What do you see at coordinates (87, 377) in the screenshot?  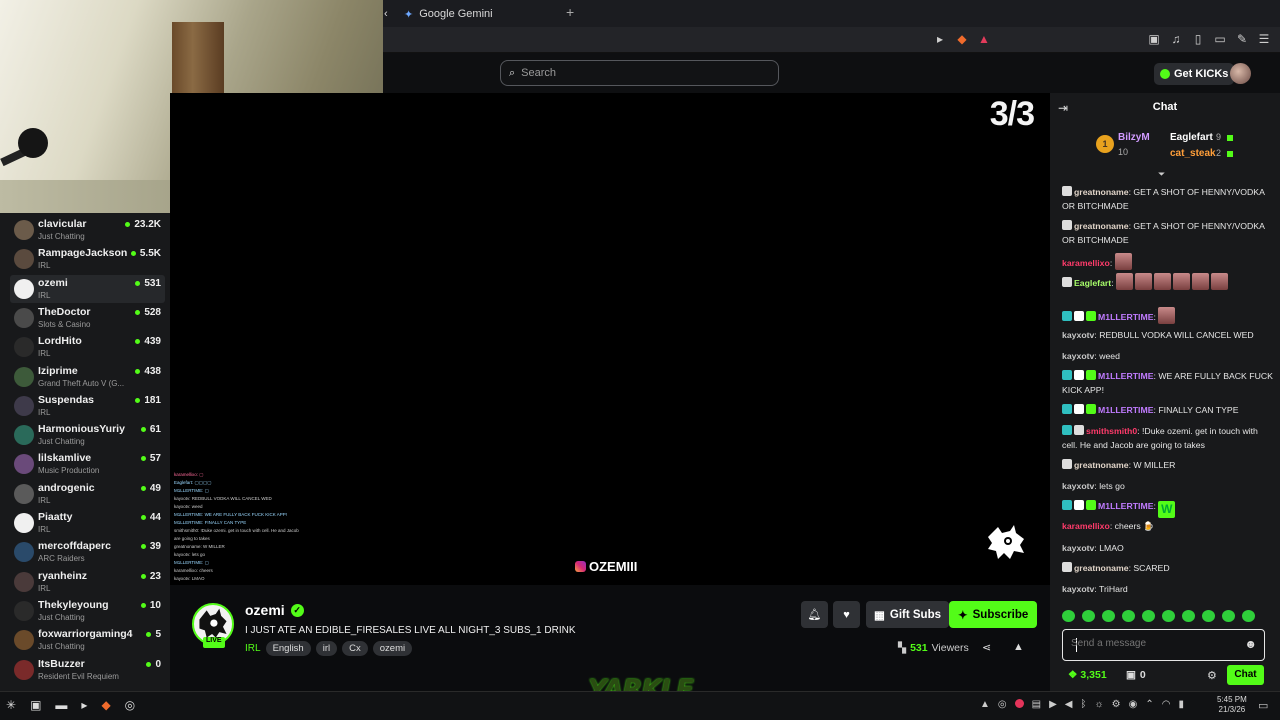 I see `sidebar-channel-iziprime: Iziprime Grand Theft Auto V (G... 438` at bounding box center [87, 377].